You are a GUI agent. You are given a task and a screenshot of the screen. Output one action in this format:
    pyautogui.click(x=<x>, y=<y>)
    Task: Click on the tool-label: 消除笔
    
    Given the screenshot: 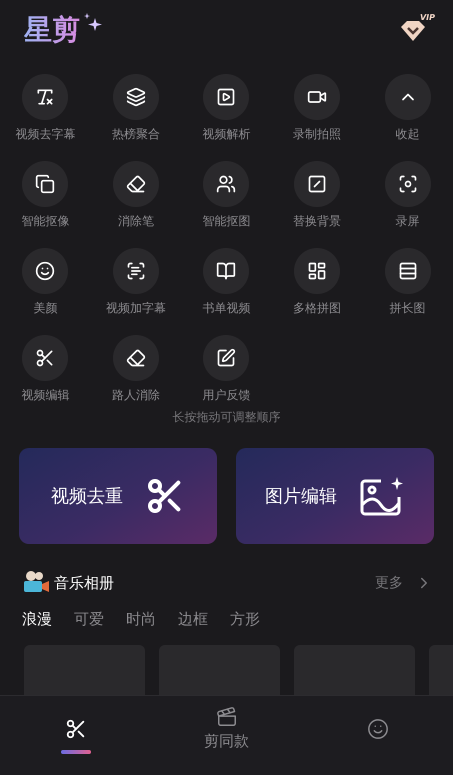 What is the action you would take?
    pyautogui.click(x=136, y=221)
    